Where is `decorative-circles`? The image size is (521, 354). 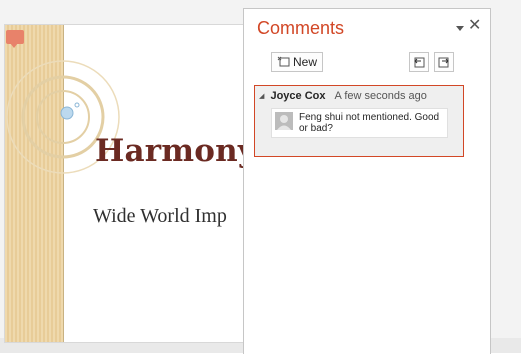
decorative-circles is located at coordinates (63, 117).